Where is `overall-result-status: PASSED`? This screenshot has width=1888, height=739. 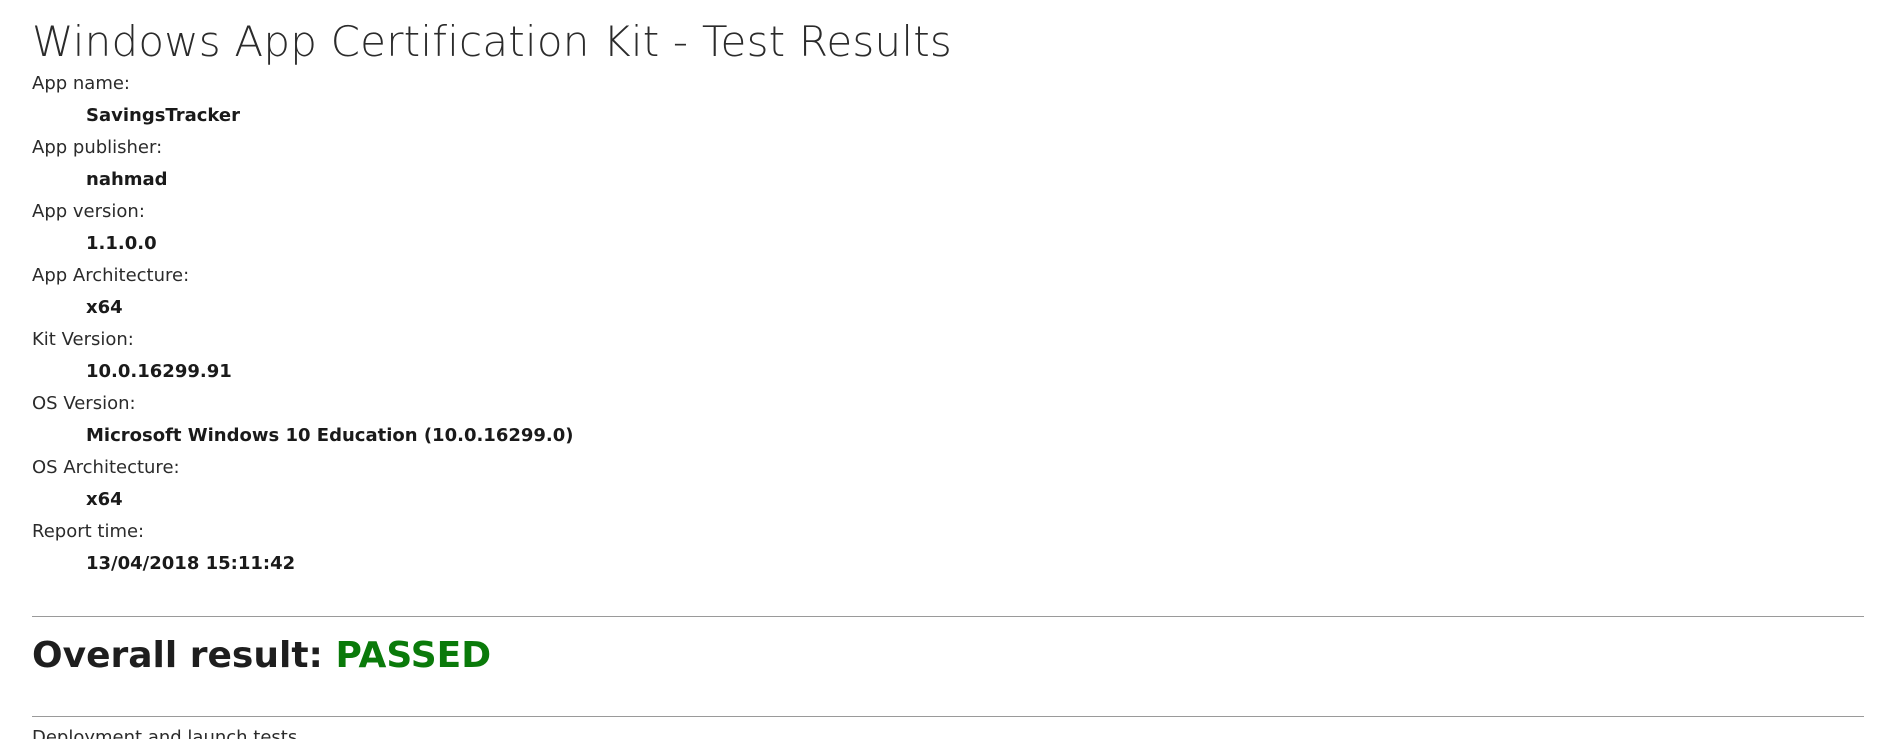
overall-result-status: PASSED is located at coordinates (413, 655).